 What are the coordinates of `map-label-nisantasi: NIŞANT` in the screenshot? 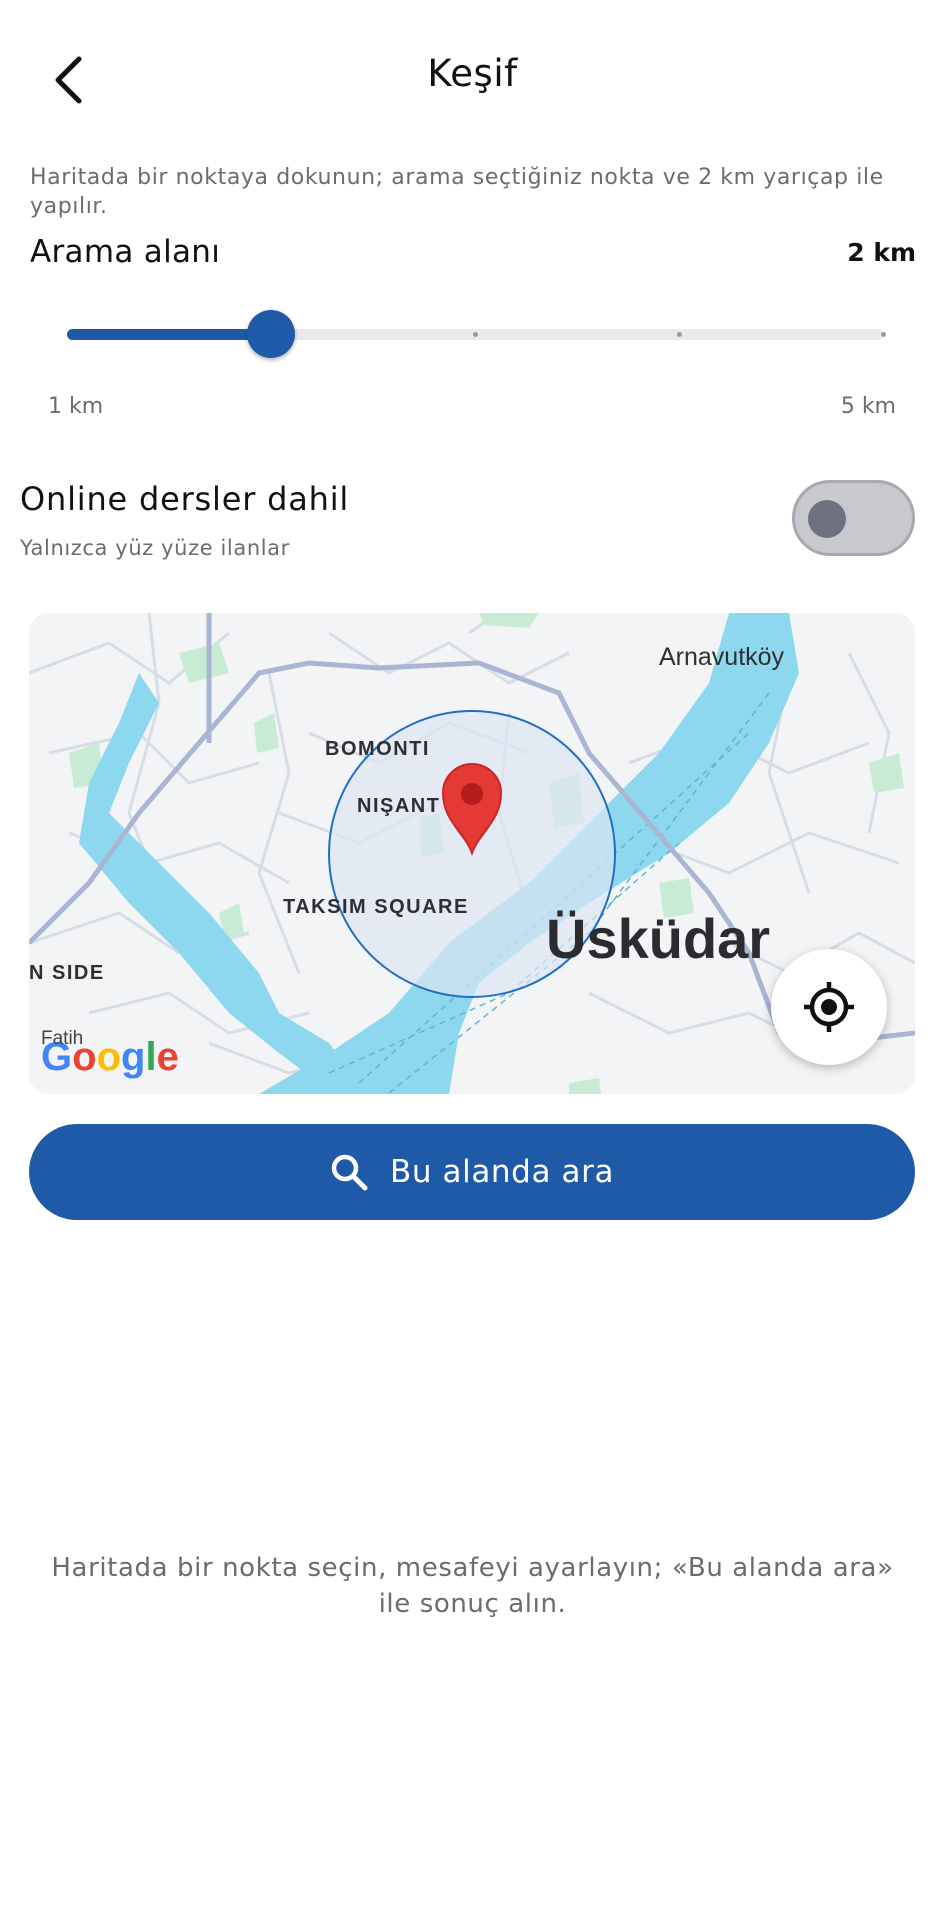 It's located at (399, 806).